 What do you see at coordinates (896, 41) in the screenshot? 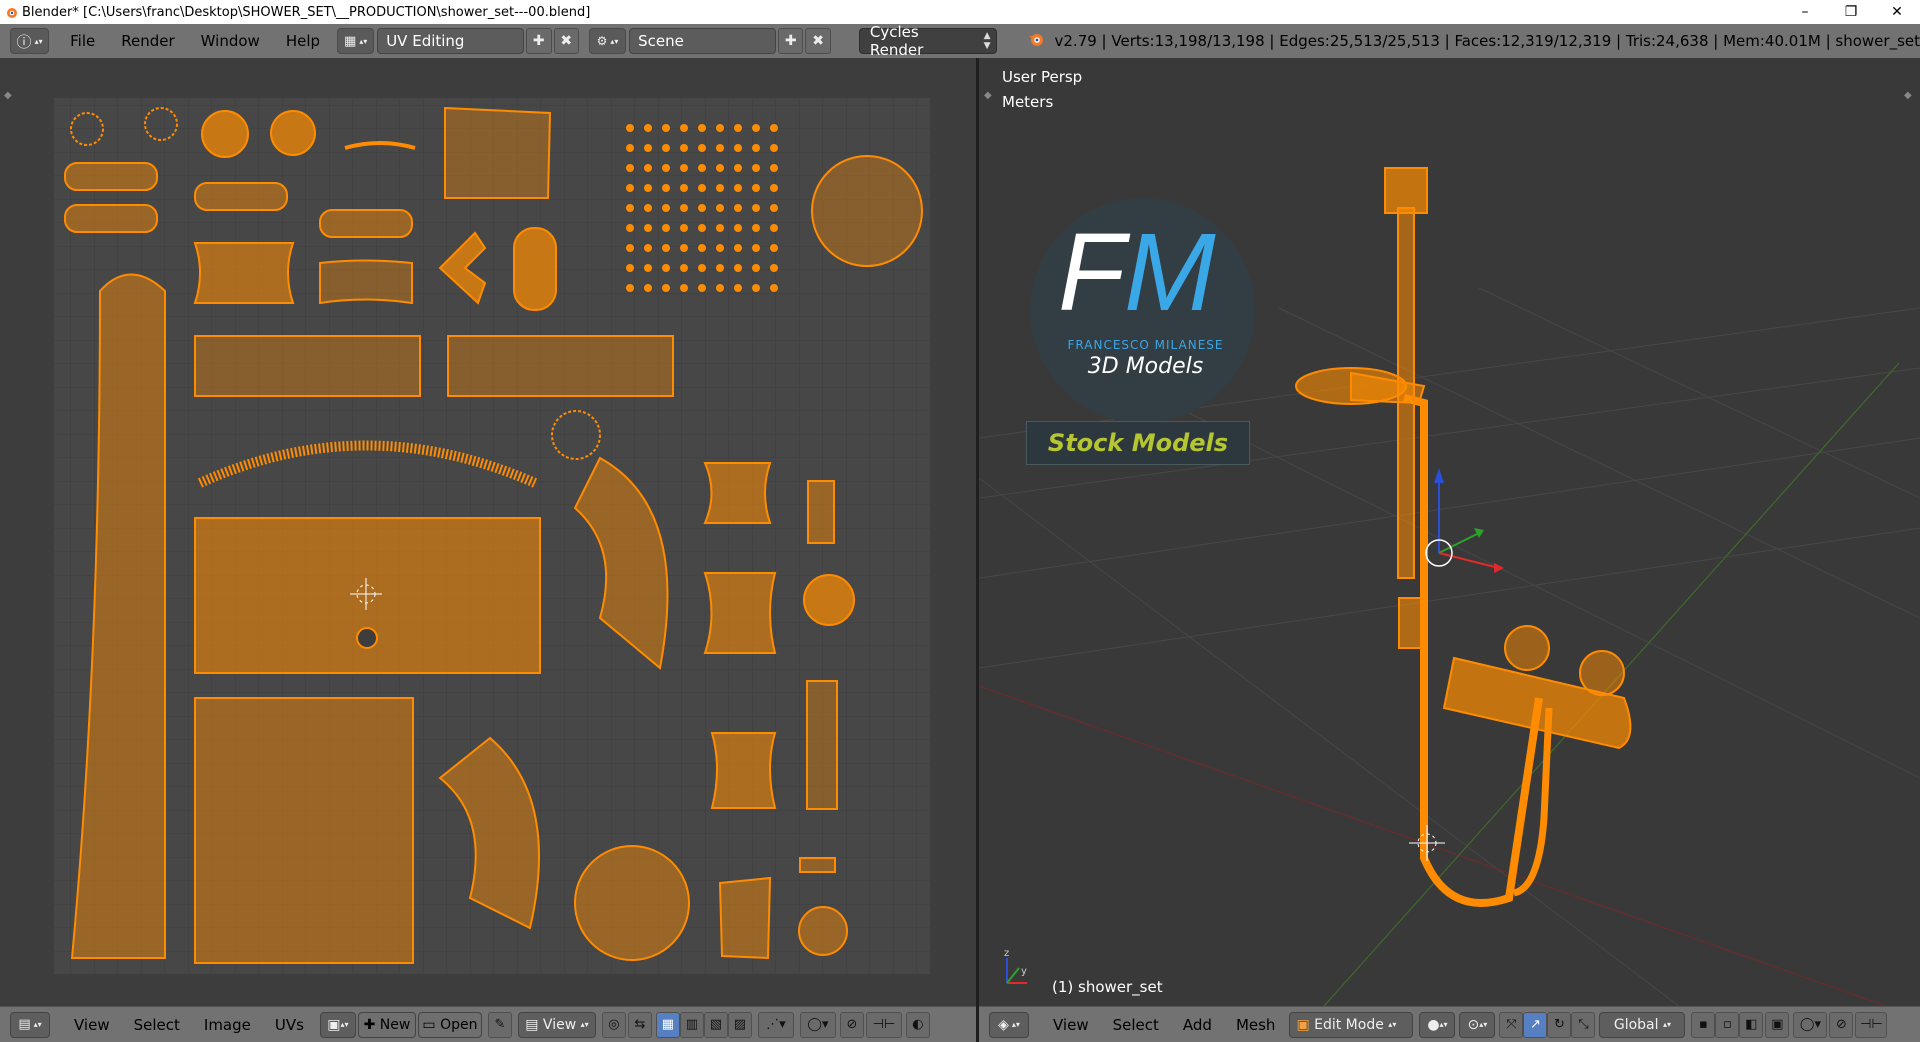
I see `render-engine-value: Cycles Render` at bounding box center [896, 41].